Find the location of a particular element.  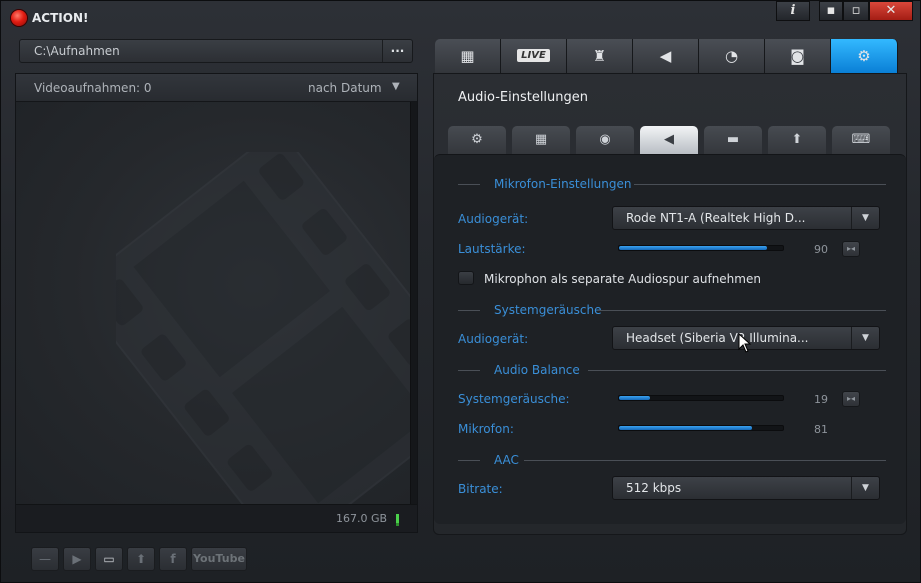

bitrate-value: 512 kbps is located at coordinates (654, 488).